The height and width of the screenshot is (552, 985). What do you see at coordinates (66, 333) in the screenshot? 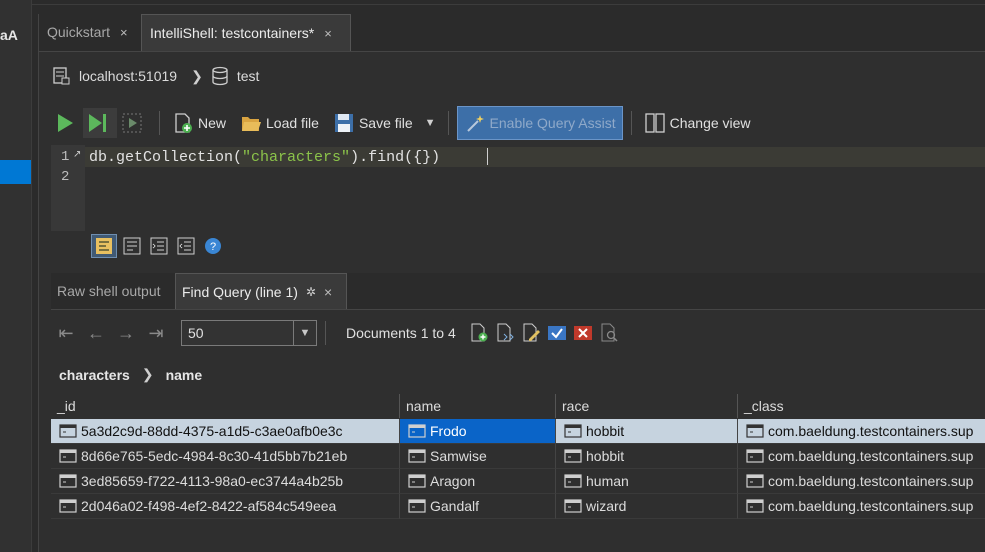
I see `first-page-icon: ⇤` at bounding box center [66, 333].